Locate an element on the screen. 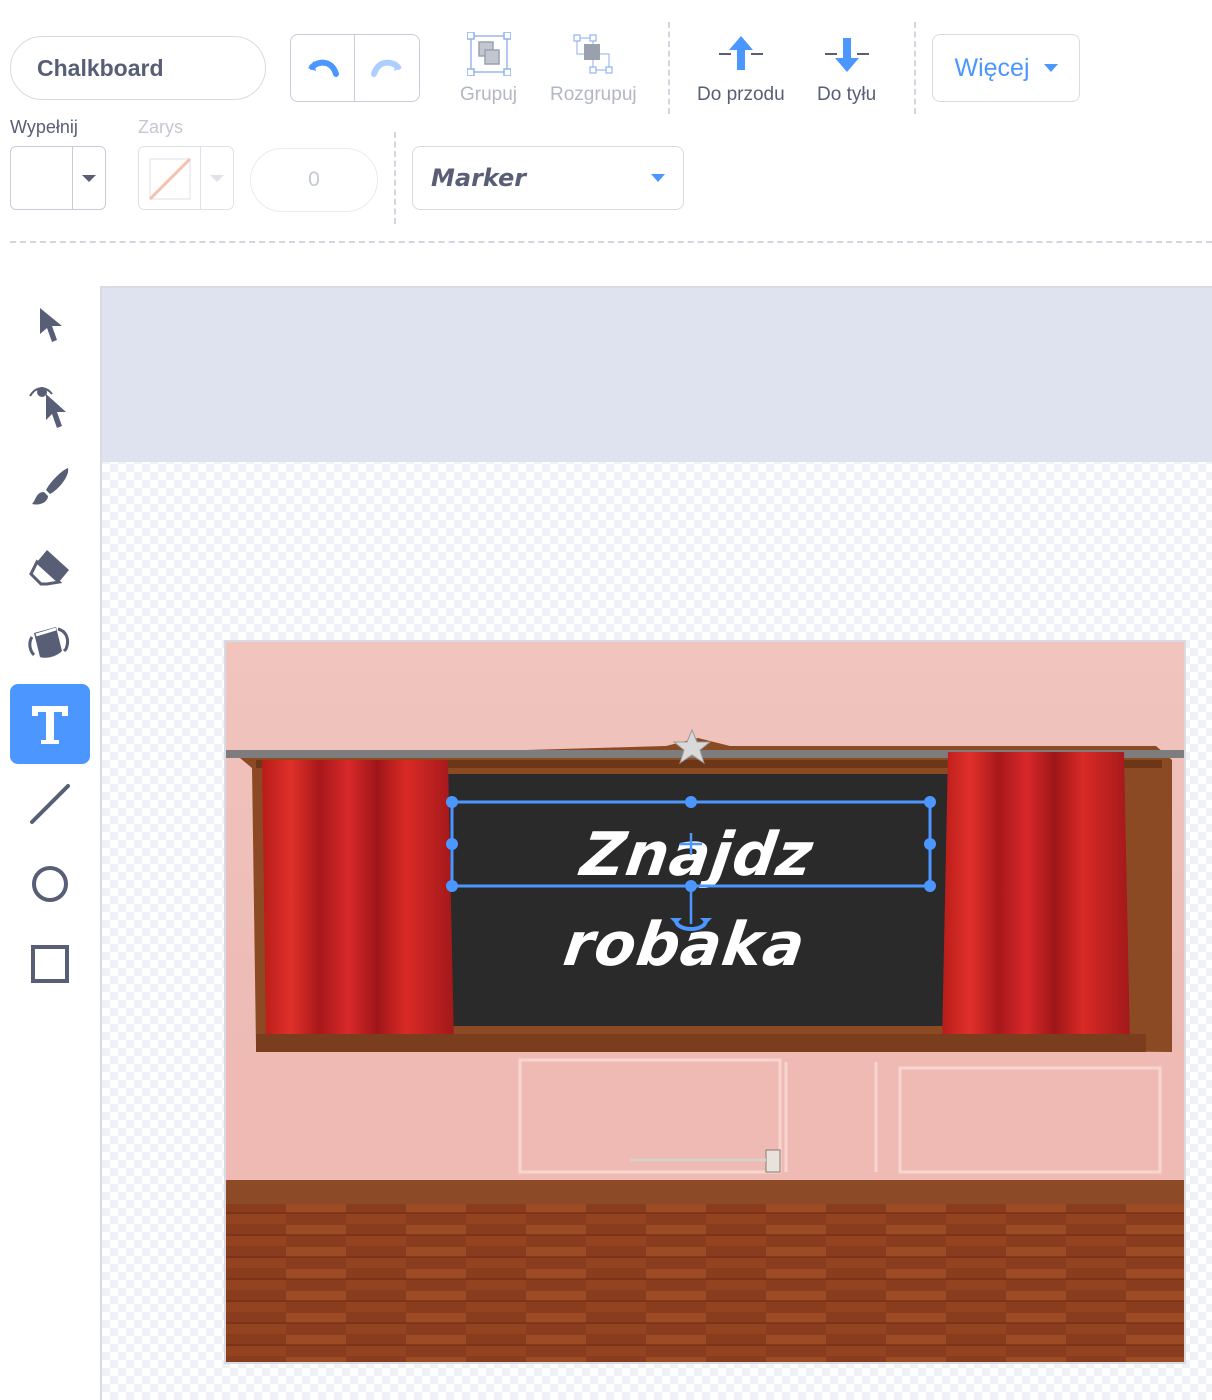  eraser-tool is located at coordinates (50, 566).